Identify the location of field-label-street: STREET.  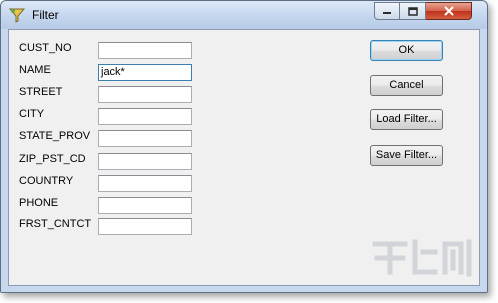
(41, 92).